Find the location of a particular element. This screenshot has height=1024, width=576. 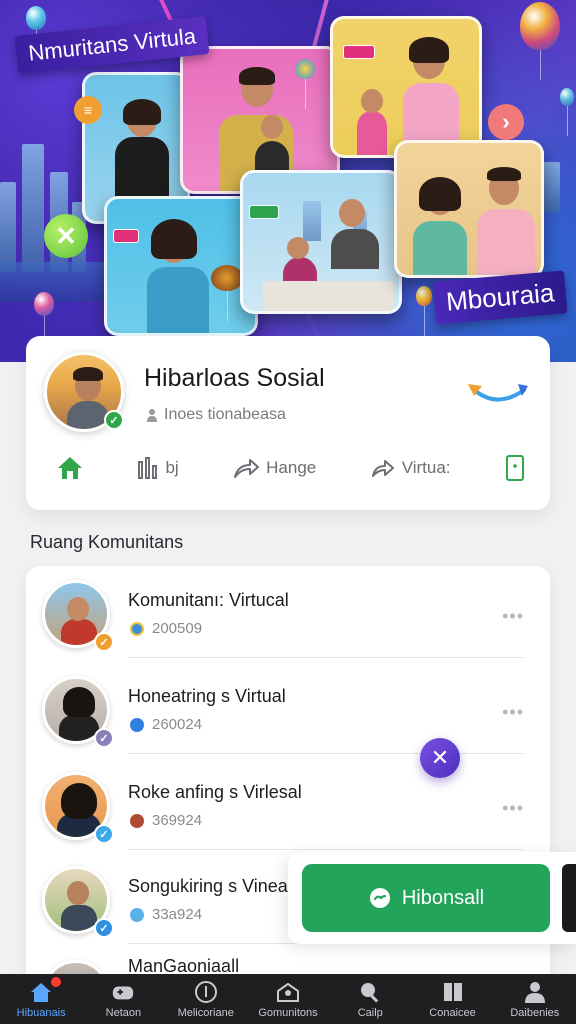

community-meta: 33a924 is located at coordinates (166, 914).